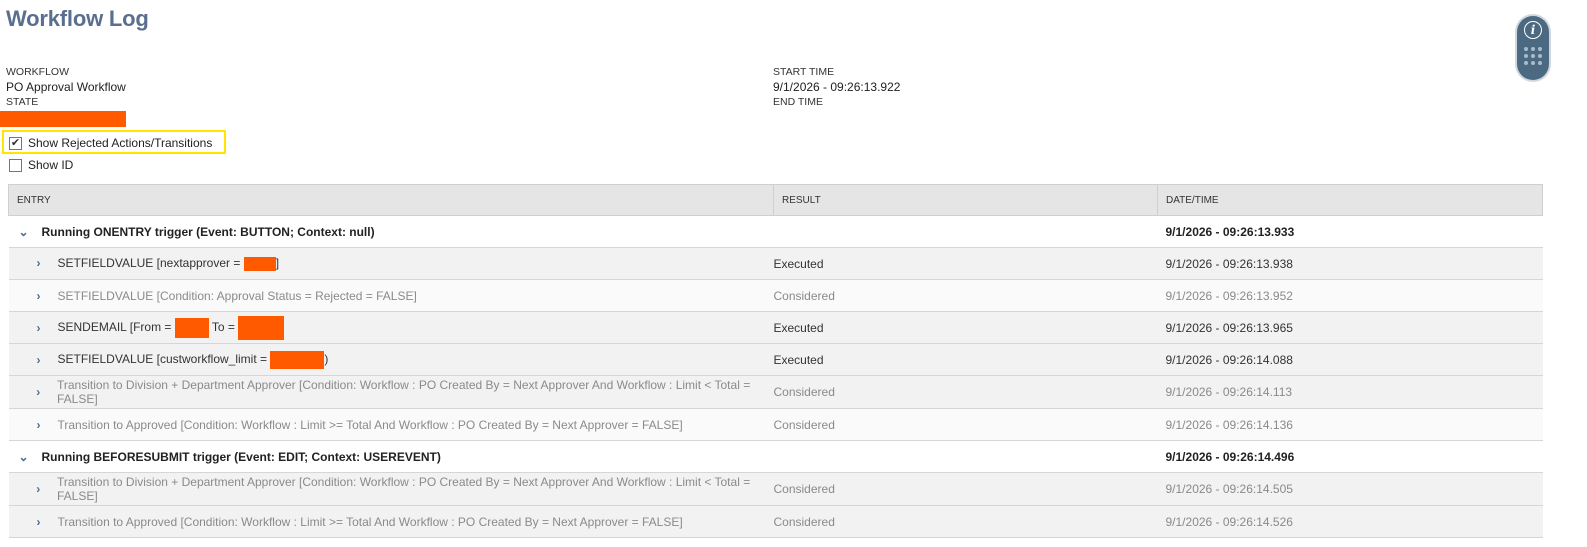  I want to click on state-label: STATE, so click(22, 102).